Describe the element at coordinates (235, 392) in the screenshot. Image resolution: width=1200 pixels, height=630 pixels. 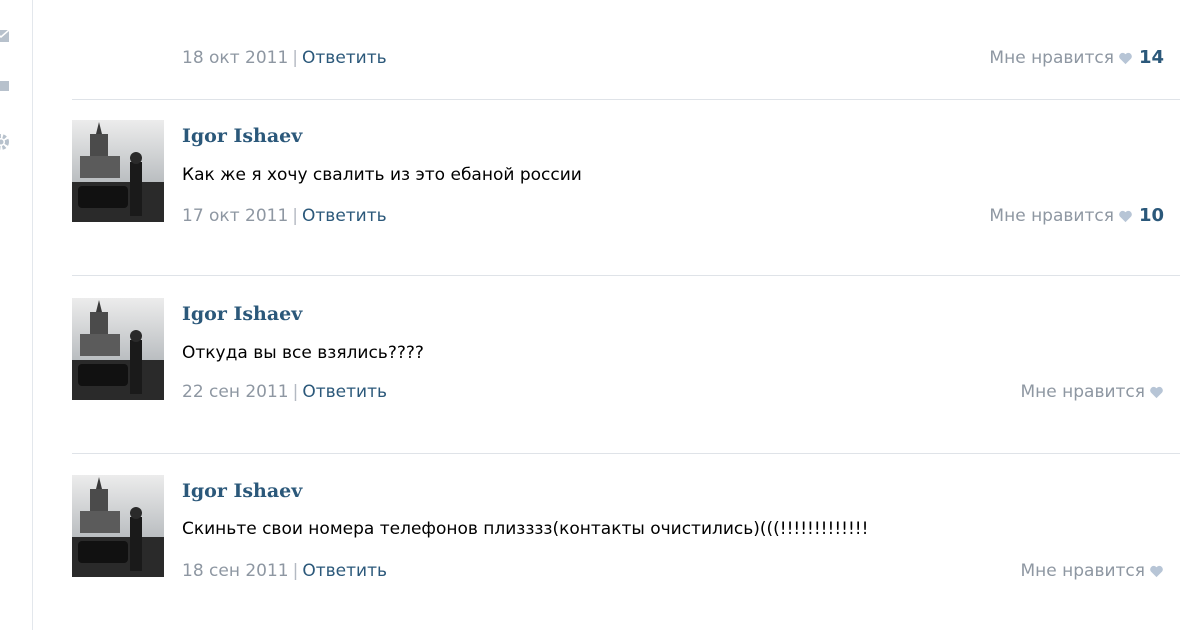
I see `comment-date: 22 сен 2011` at that location.